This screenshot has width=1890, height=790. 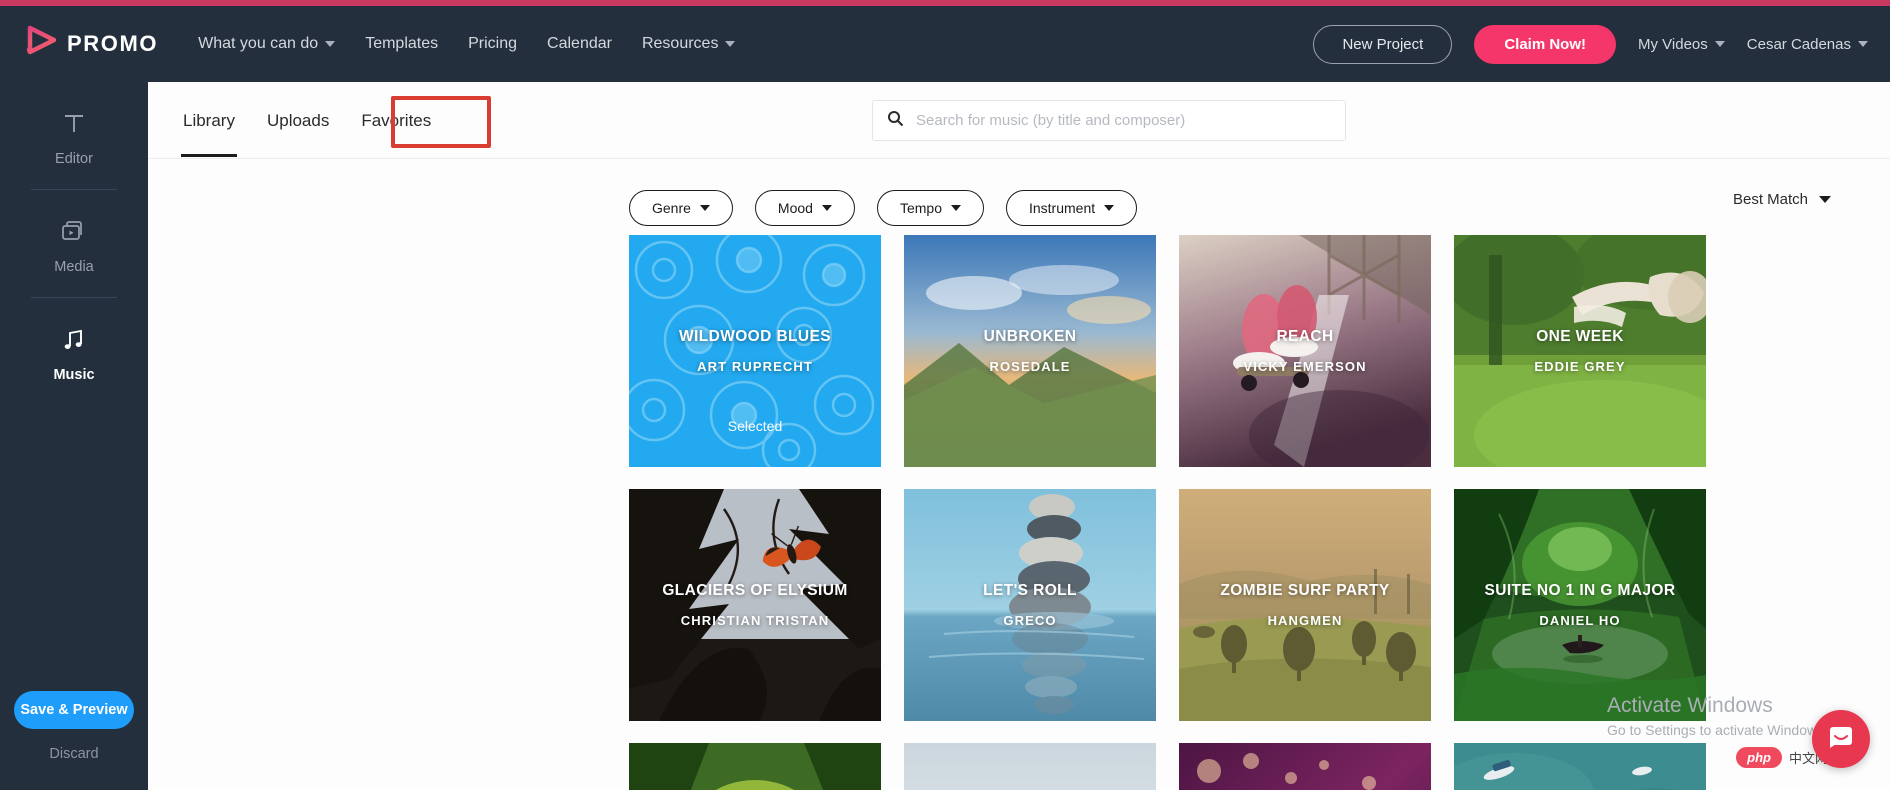 What do you see at coordinates (1305, 590) in the screenshot?
I see `track-title: ZOMBIE SURF PARTY` at bounding box center [1305, 590].